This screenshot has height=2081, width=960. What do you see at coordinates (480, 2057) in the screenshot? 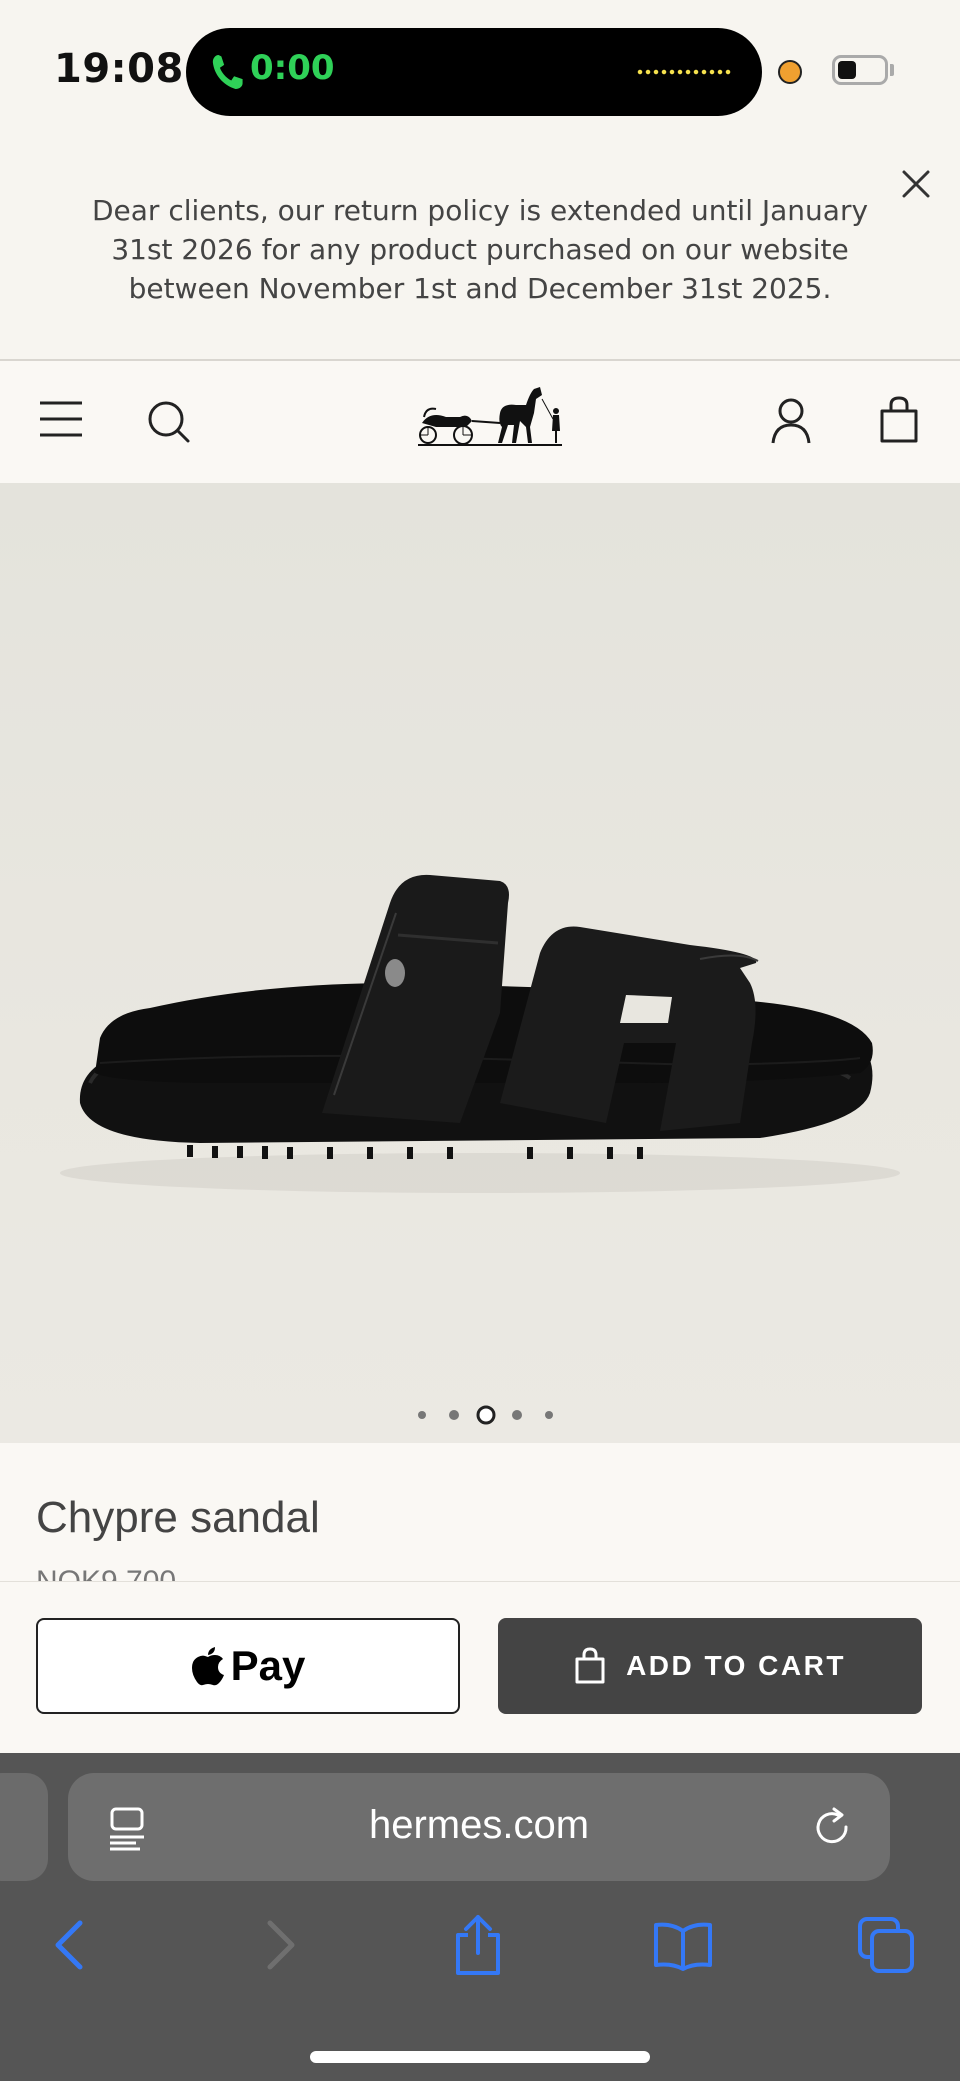
I see `home-indicator` at bounding box center [480, 2057].